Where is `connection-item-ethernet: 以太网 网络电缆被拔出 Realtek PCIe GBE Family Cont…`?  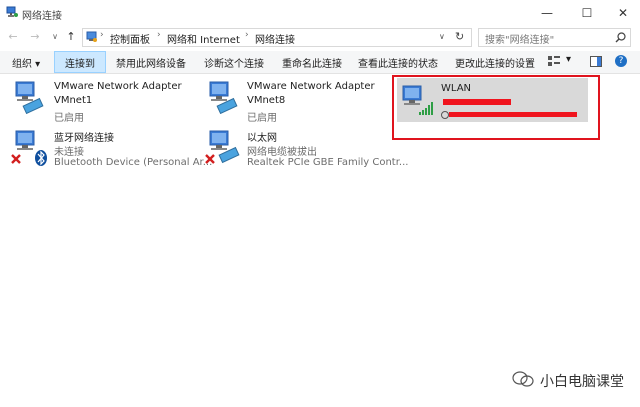
connection-item-ethernet: 以太网 网络电缆被拔出 Realtek PCIe GBE Family Cont… is located at coordinates (306, 151).